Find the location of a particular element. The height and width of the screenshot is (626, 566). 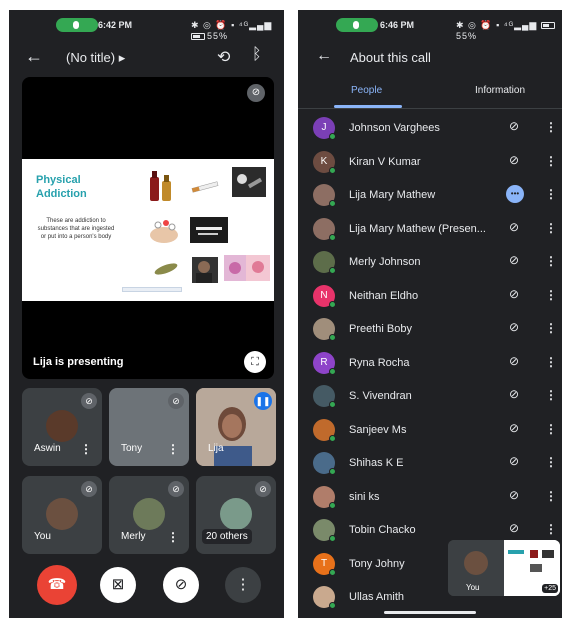

participant-row: J Johnson Varghees ⊘ ⋮ is located at coordinates (430, 128).